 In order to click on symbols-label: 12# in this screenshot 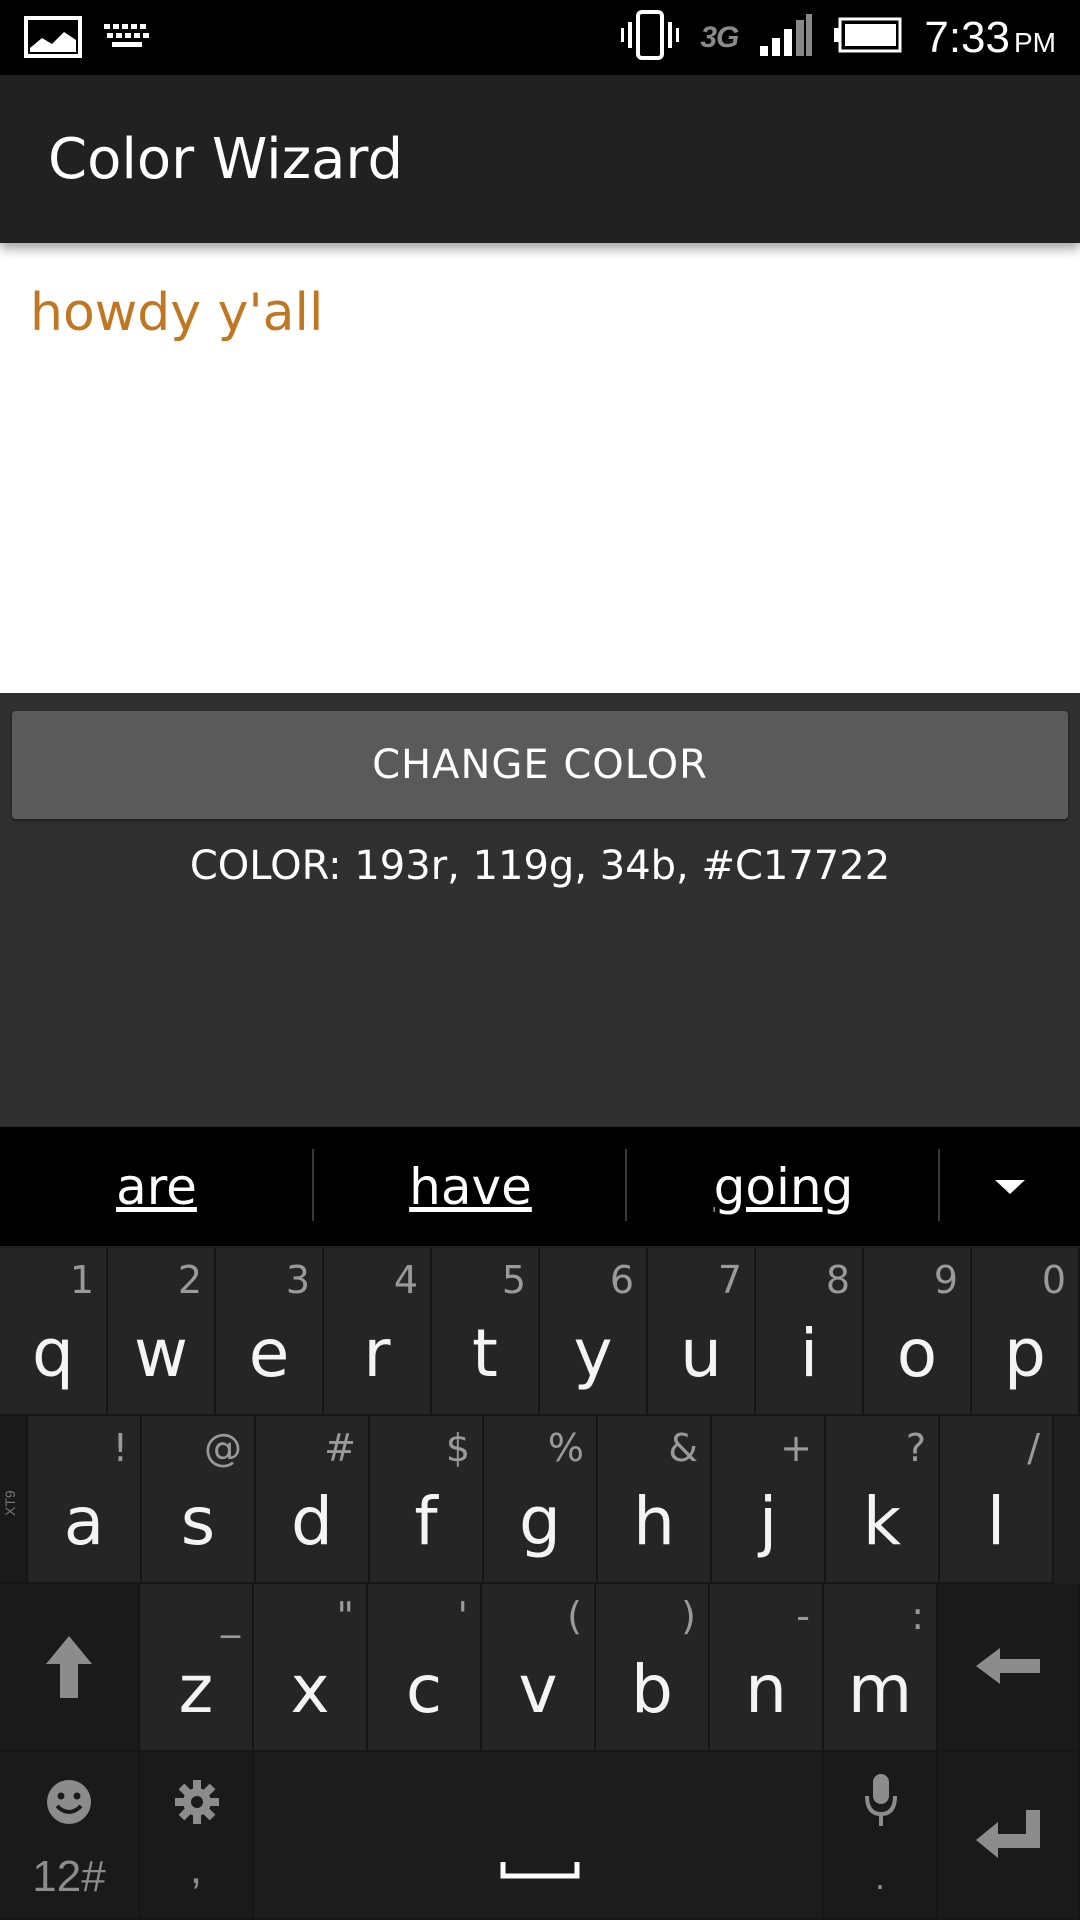, I will do `click(69, 1876)`.